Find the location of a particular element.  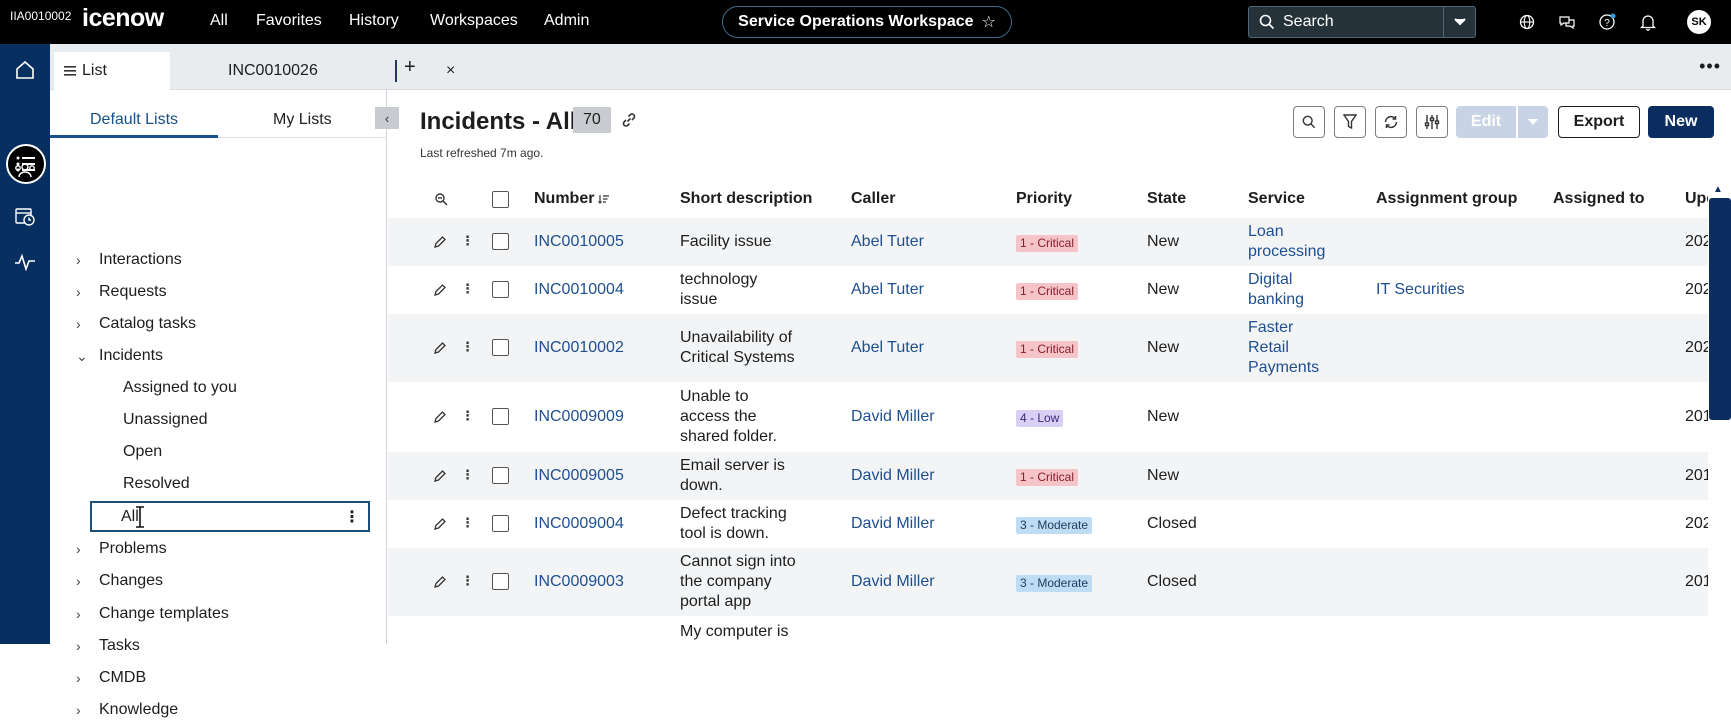

nav-all: All is located at coordinates (219, 21).